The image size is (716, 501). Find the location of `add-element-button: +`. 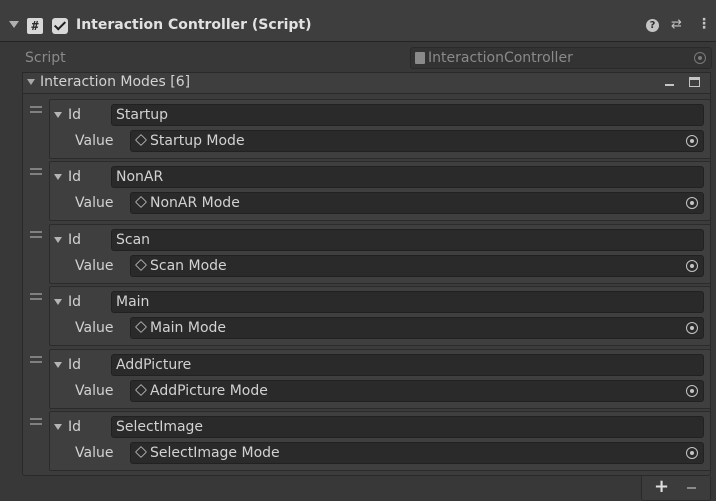

add-element-button: + is located at coordinates (661, 486).